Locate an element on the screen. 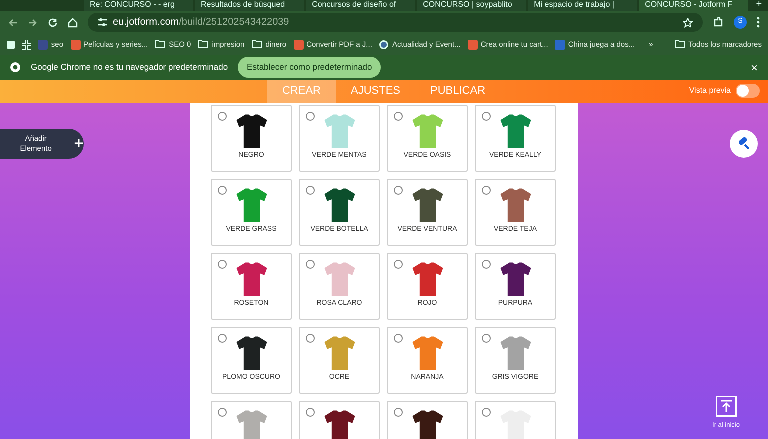  paint-roller-button is located at coordinates (744, 144).